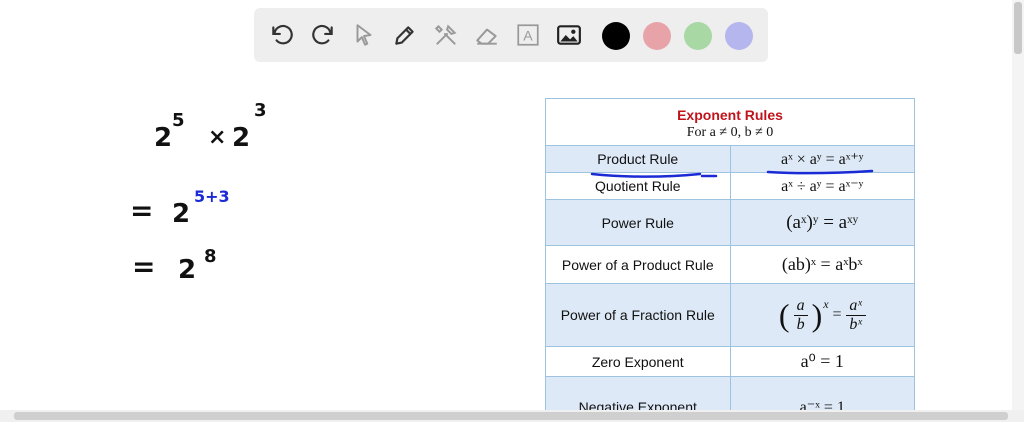 Image resolution: width=1024 pixels, height=422 pixels. What do you see at coordinates (822, 393) in the screenshot?
I see `rule-formula: a⁻ˣ = 1` at bounding box center [822, 393].